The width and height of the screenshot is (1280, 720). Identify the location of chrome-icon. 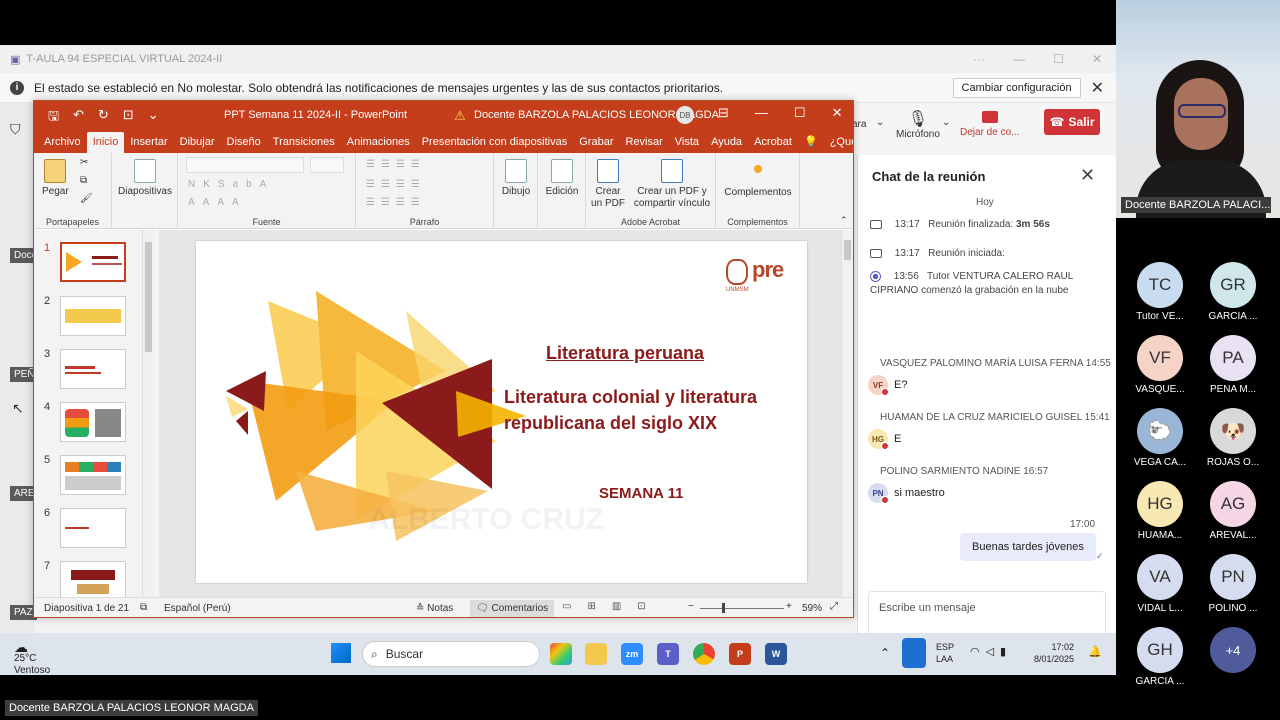
(704, 654).